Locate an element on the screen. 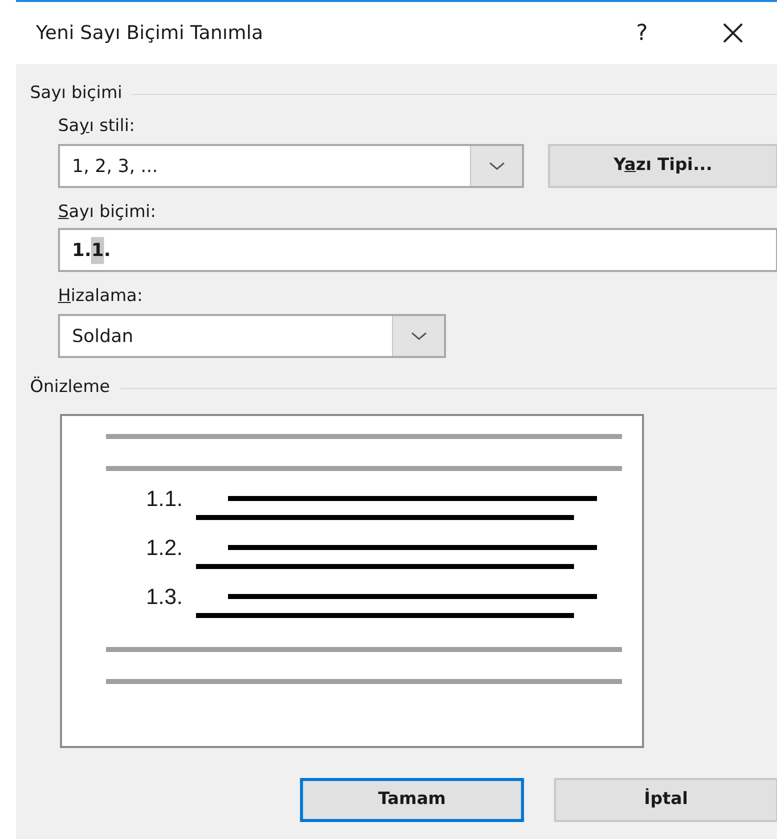  preview-number: 1.3. is located at coordinates (165, 596).